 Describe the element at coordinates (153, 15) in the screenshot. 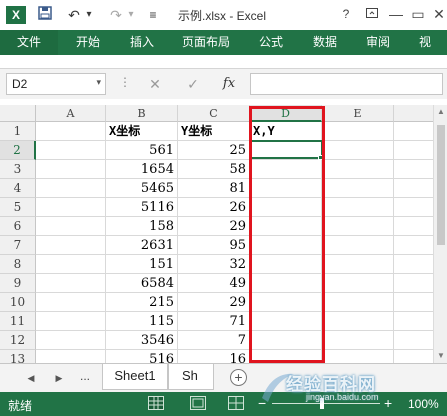

I see `customize-quick-access-icon: ≡` at that location.